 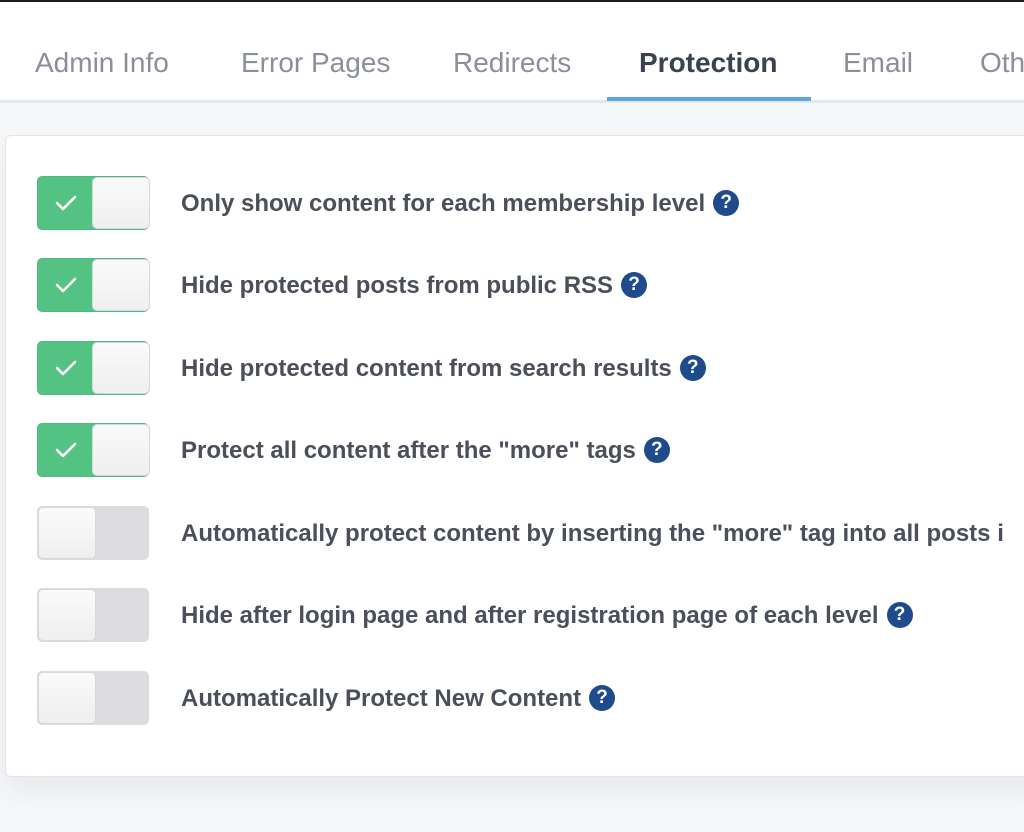 I want to click on tab-redirects: Redirects, so click(x=512, y=51).